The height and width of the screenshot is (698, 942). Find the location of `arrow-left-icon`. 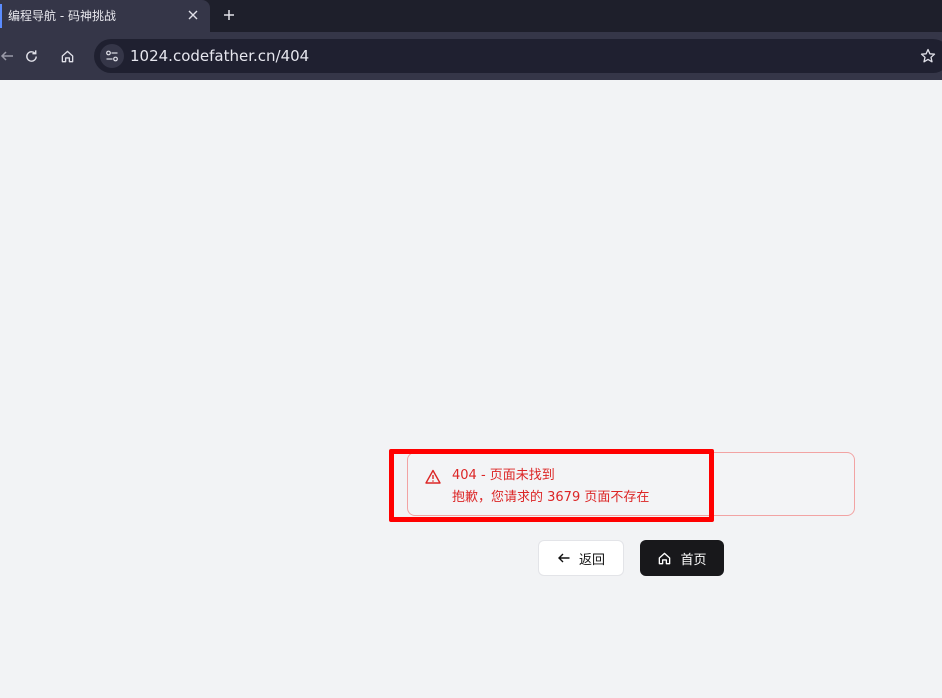

arrow-left-icon is located at coordinates (563, 558).